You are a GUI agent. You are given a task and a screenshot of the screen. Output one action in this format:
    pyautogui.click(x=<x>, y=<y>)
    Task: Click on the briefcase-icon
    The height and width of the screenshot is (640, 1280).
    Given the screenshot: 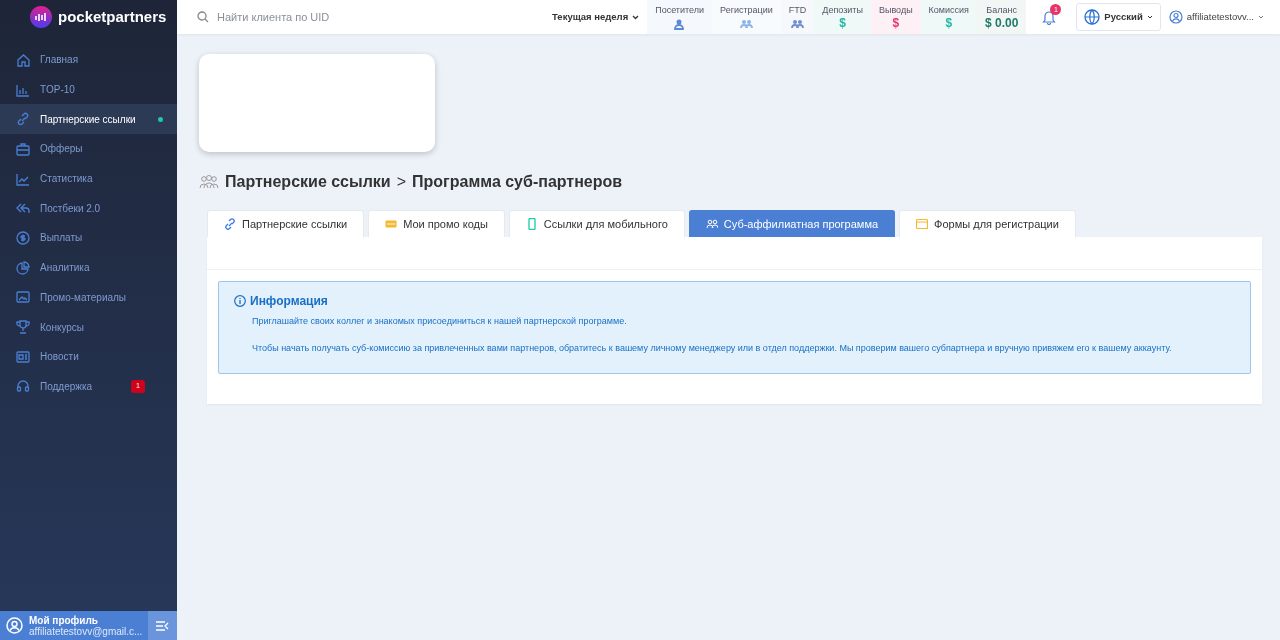 What is the action you would take?
    pyautogui.click(x=23, y=148)
    